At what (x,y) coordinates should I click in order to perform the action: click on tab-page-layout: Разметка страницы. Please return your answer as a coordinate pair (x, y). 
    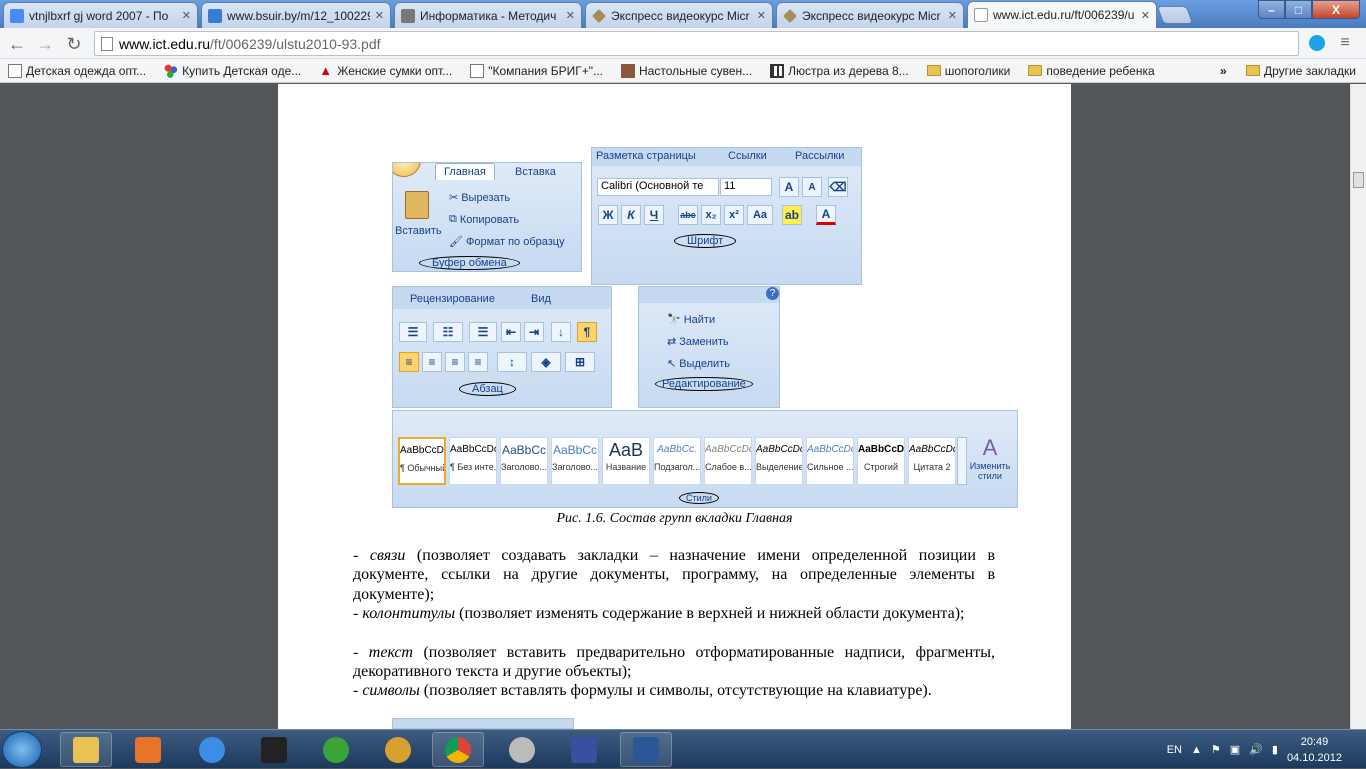
    Looking at the image, I should click on (646, 156).